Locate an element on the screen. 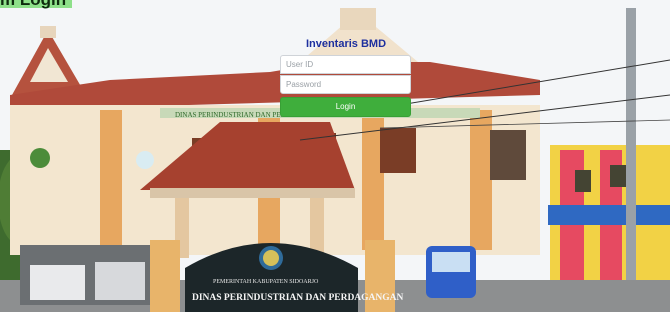  sign-large-text: DINAS PERINDUSTRIAN DAN PERDAGANGAN is located at coordinates (298, 298).